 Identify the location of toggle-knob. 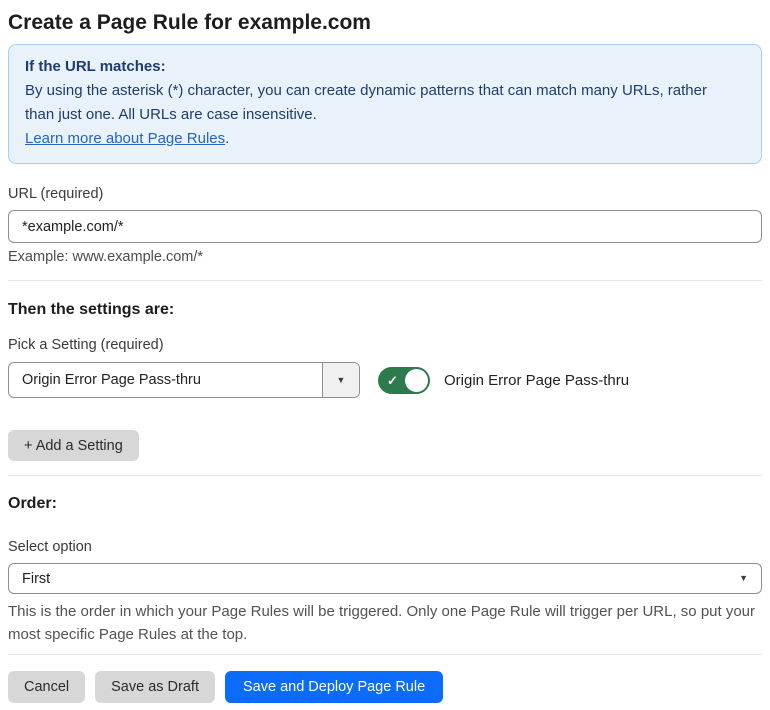
(416, 380).